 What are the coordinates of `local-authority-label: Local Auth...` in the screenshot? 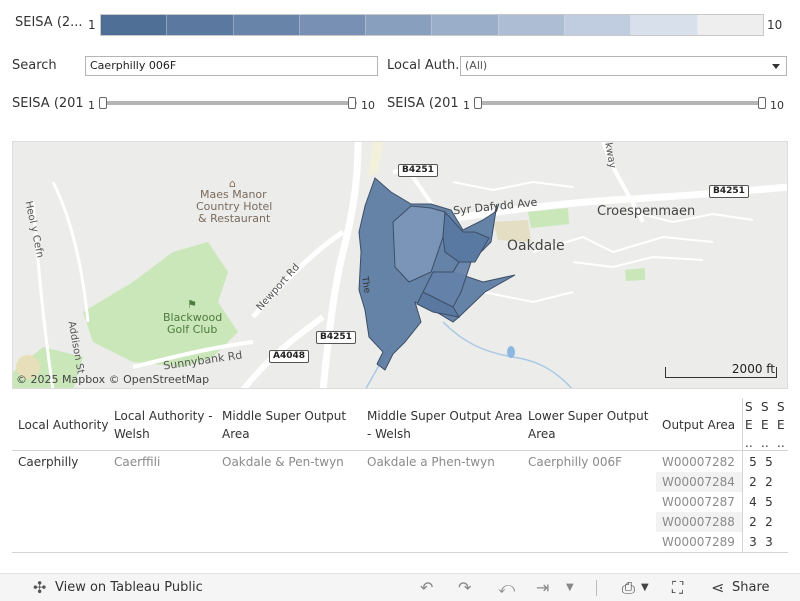 It's located at (423, 65).